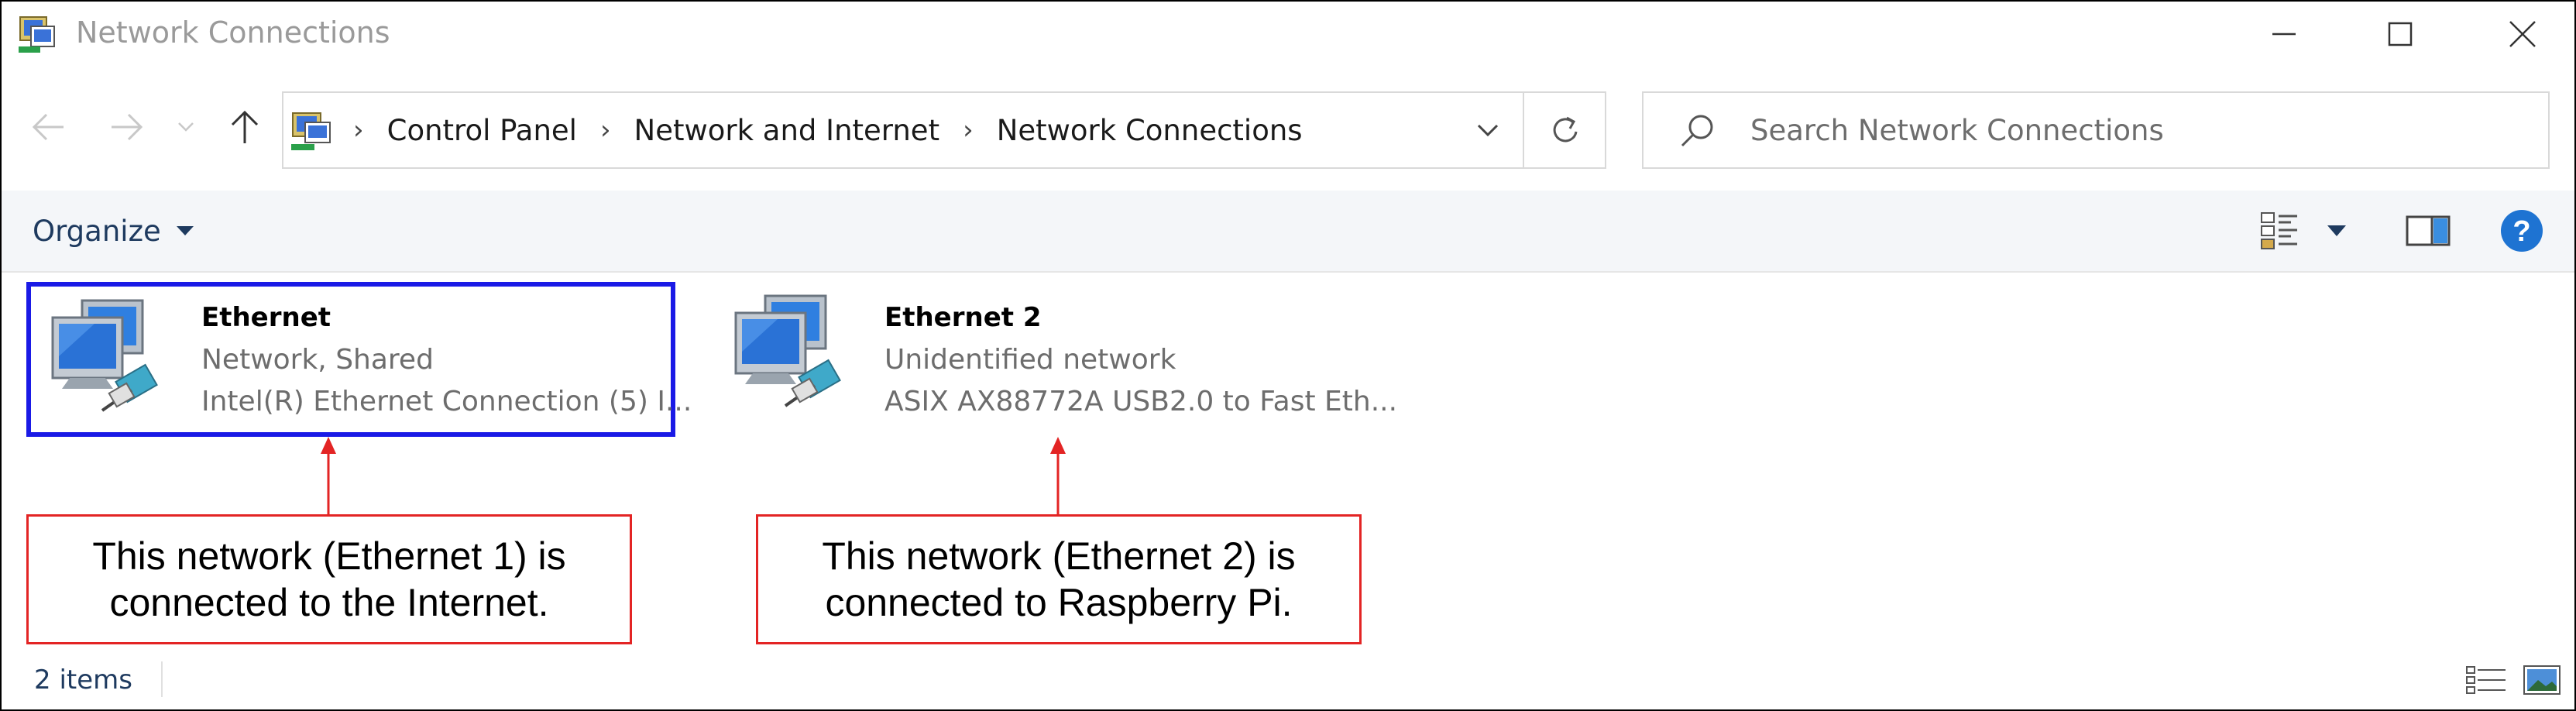 Image resolution: width=2576 pixels, height=711 pixels. I want to click on organize-button: Organize, so click(114, 230).